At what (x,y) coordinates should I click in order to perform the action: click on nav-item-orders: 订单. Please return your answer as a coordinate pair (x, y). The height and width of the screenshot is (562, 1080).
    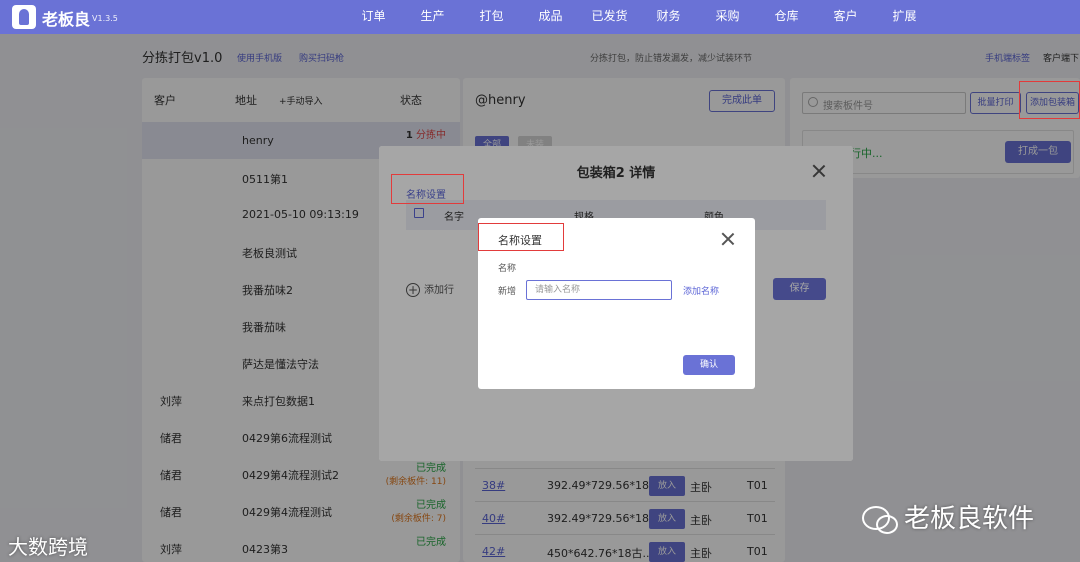
    Looking at the image, I should click on (373, 17).